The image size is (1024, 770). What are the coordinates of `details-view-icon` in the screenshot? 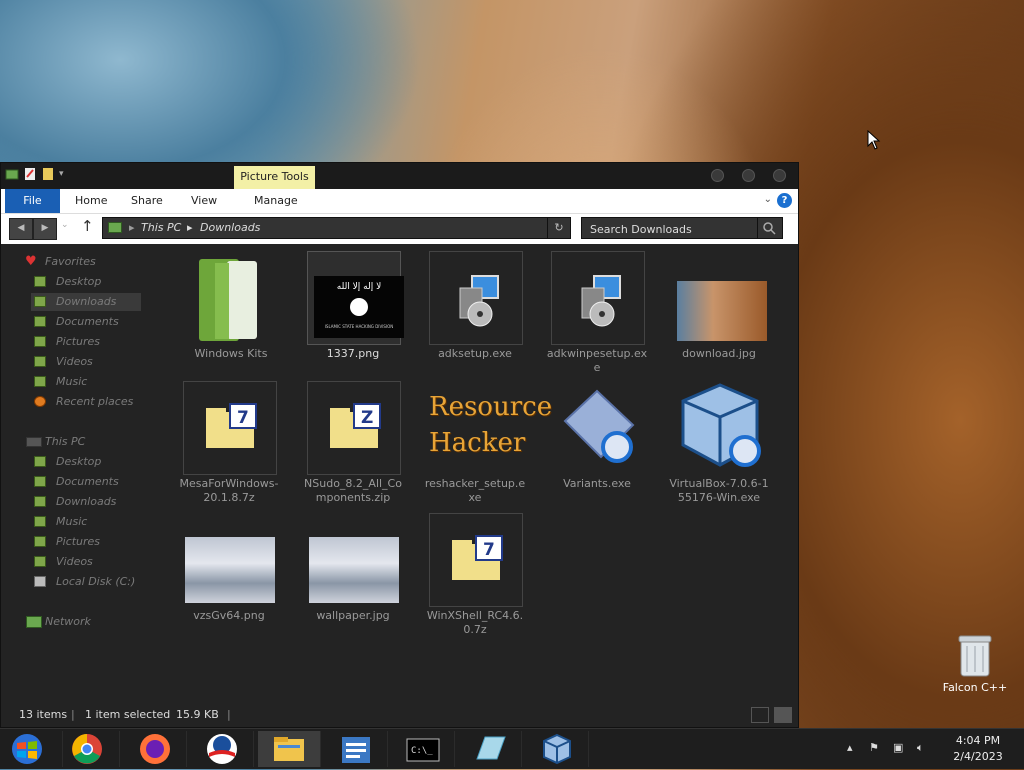 It's located at (760, 715).